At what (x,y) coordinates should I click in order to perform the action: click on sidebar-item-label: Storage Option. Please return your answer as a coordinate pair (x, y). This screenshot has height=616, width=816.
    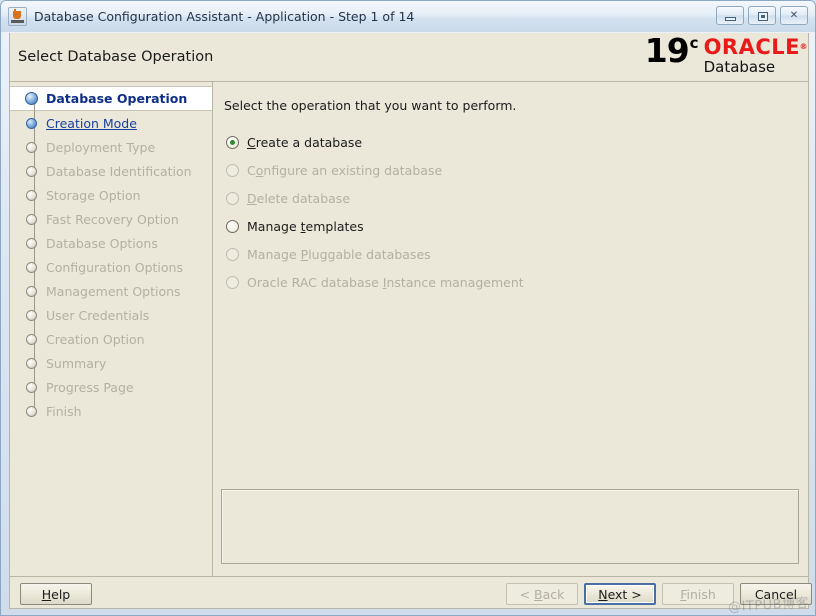
    Looking at the image, I should click on (93, 195).